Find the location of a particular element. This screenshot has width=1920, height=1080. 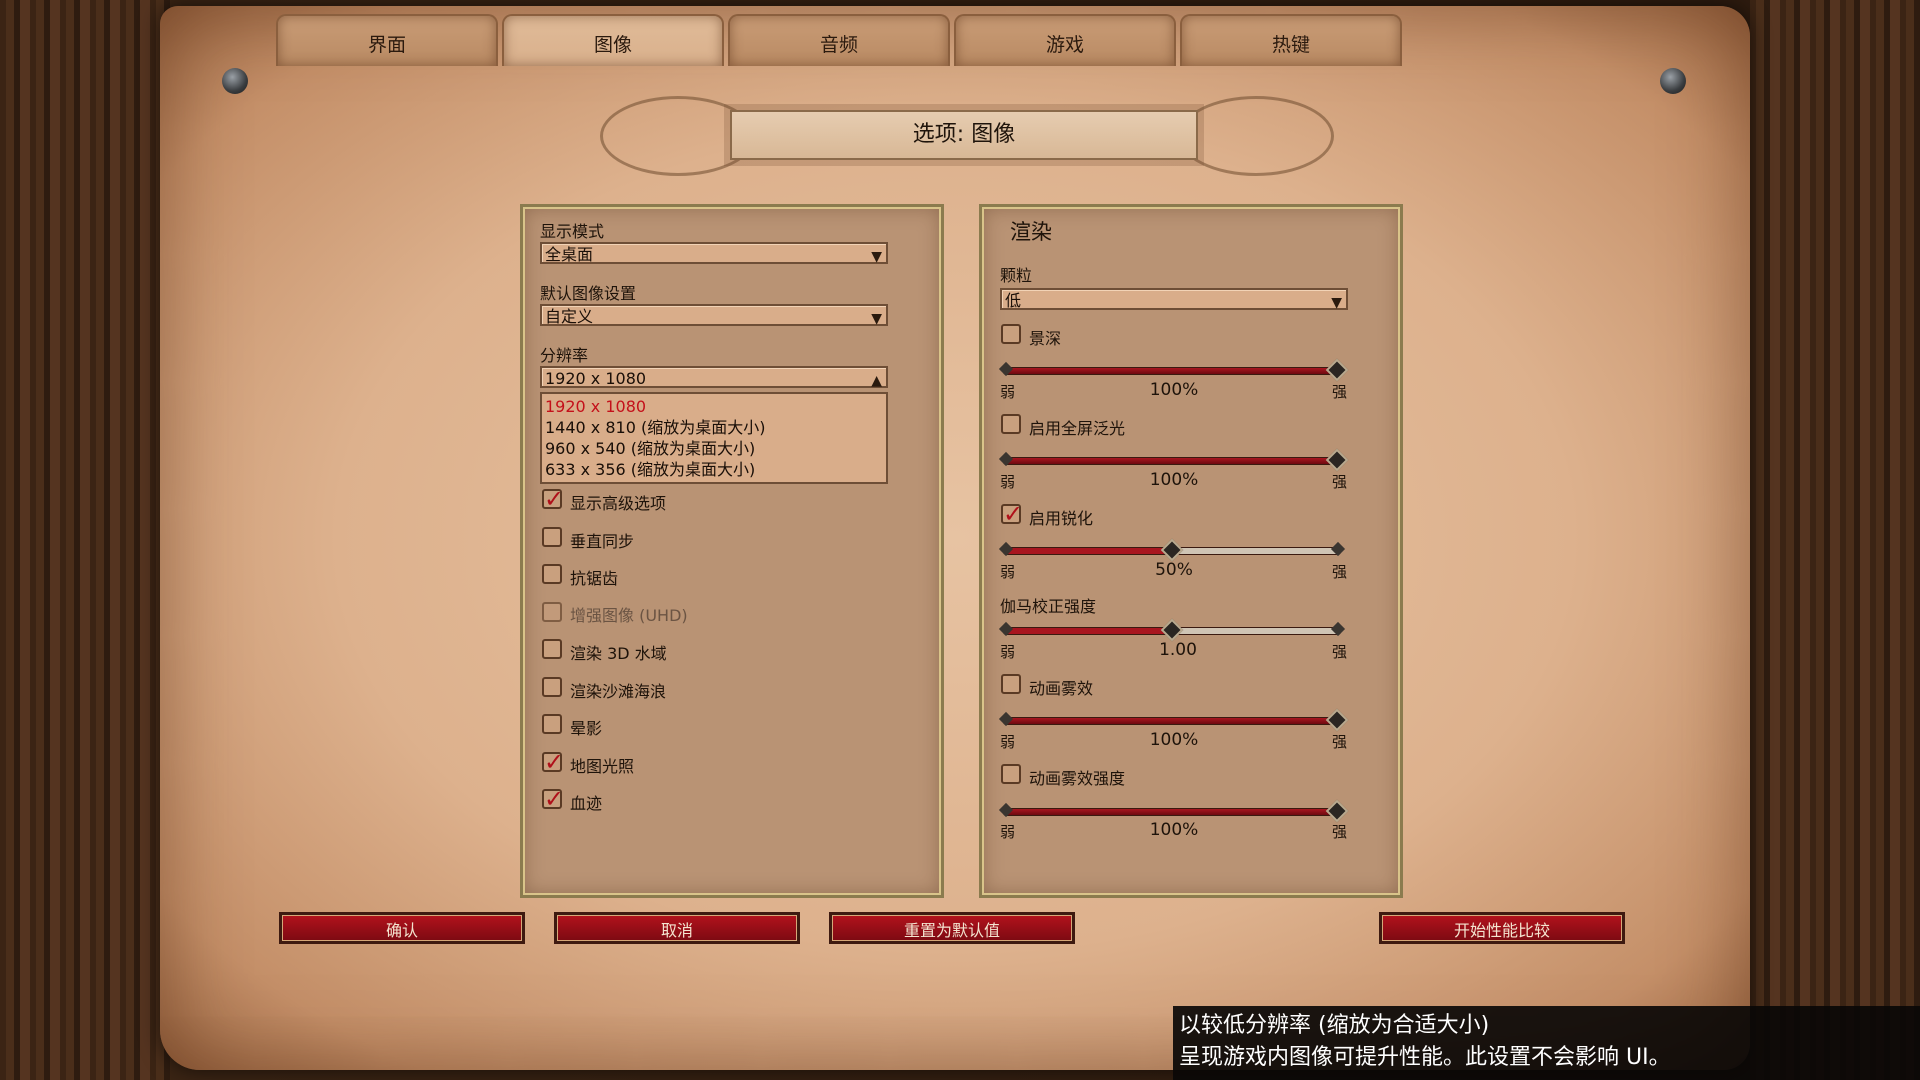

depth-of-field-slider is located at coordinates (1172, 371).